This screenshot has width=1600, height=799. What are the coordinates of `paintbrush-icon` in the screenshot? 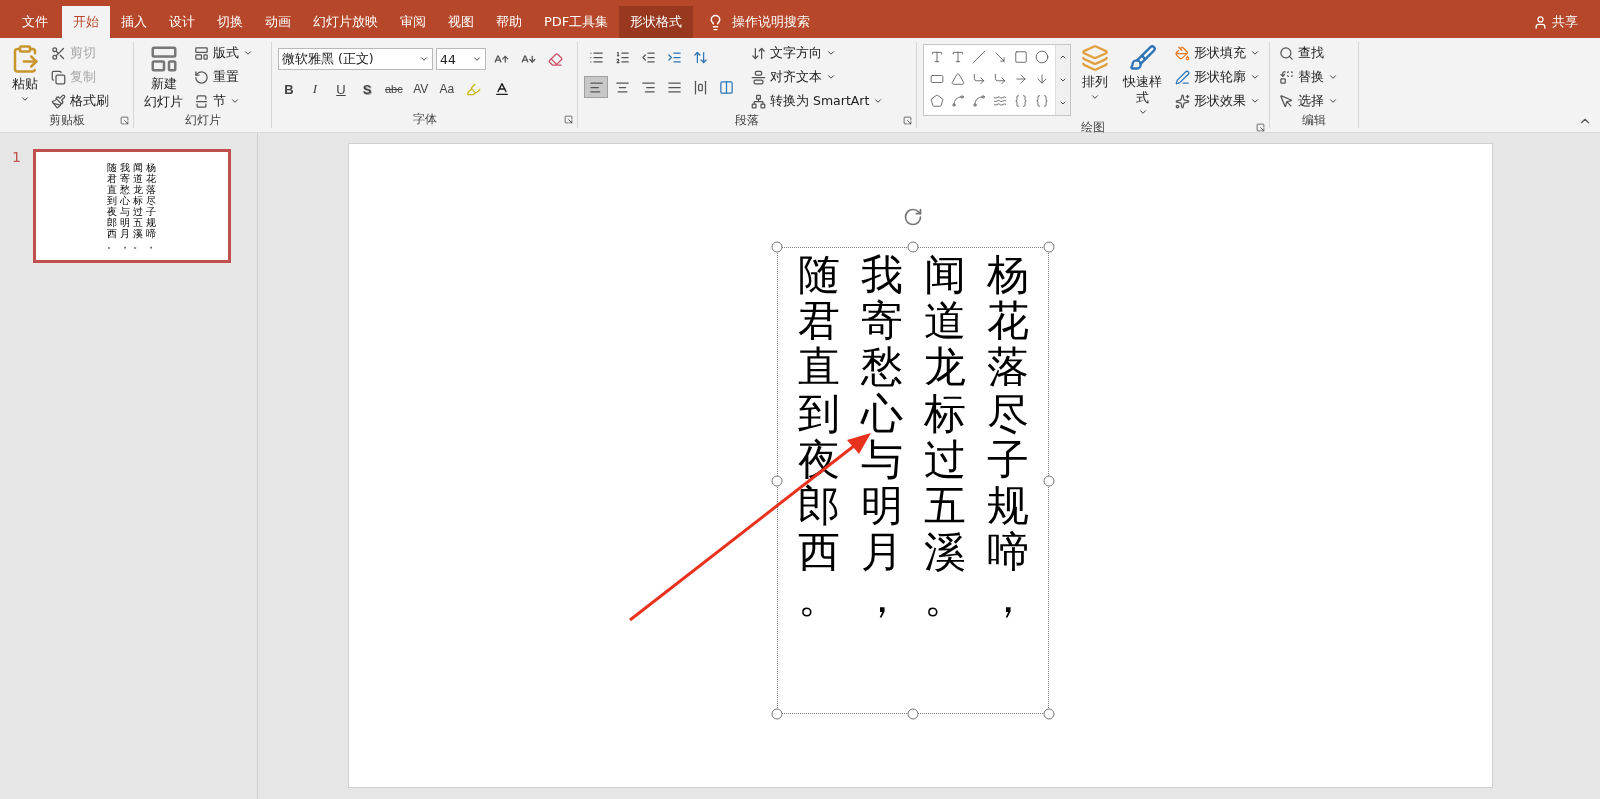 It's located at (58, 101).